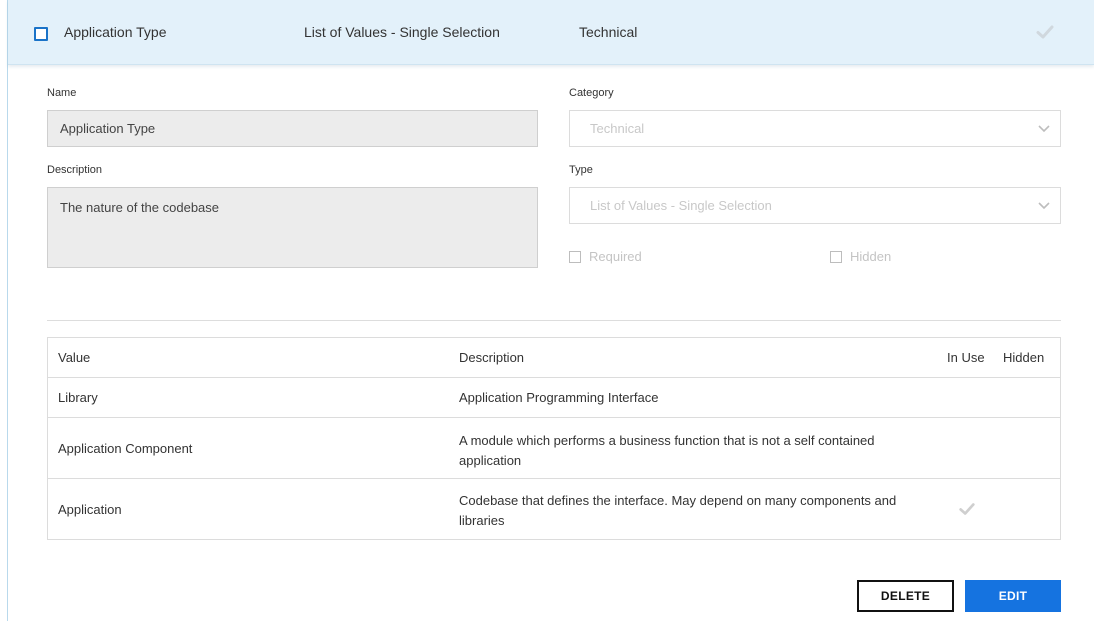 Image resolution: width=1094 pixels, height=621 pixels. I want to click on delete-button: DELETE, so click(905, 596).